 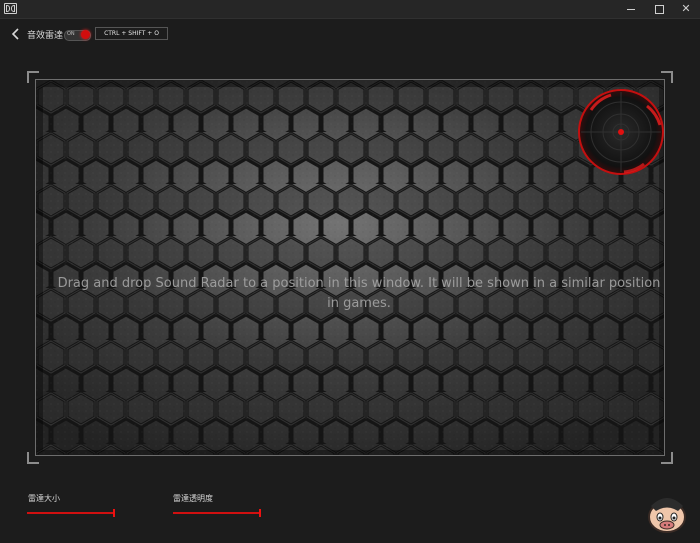 I want to click on close-icon: ✕, so click(x=686, y=8).